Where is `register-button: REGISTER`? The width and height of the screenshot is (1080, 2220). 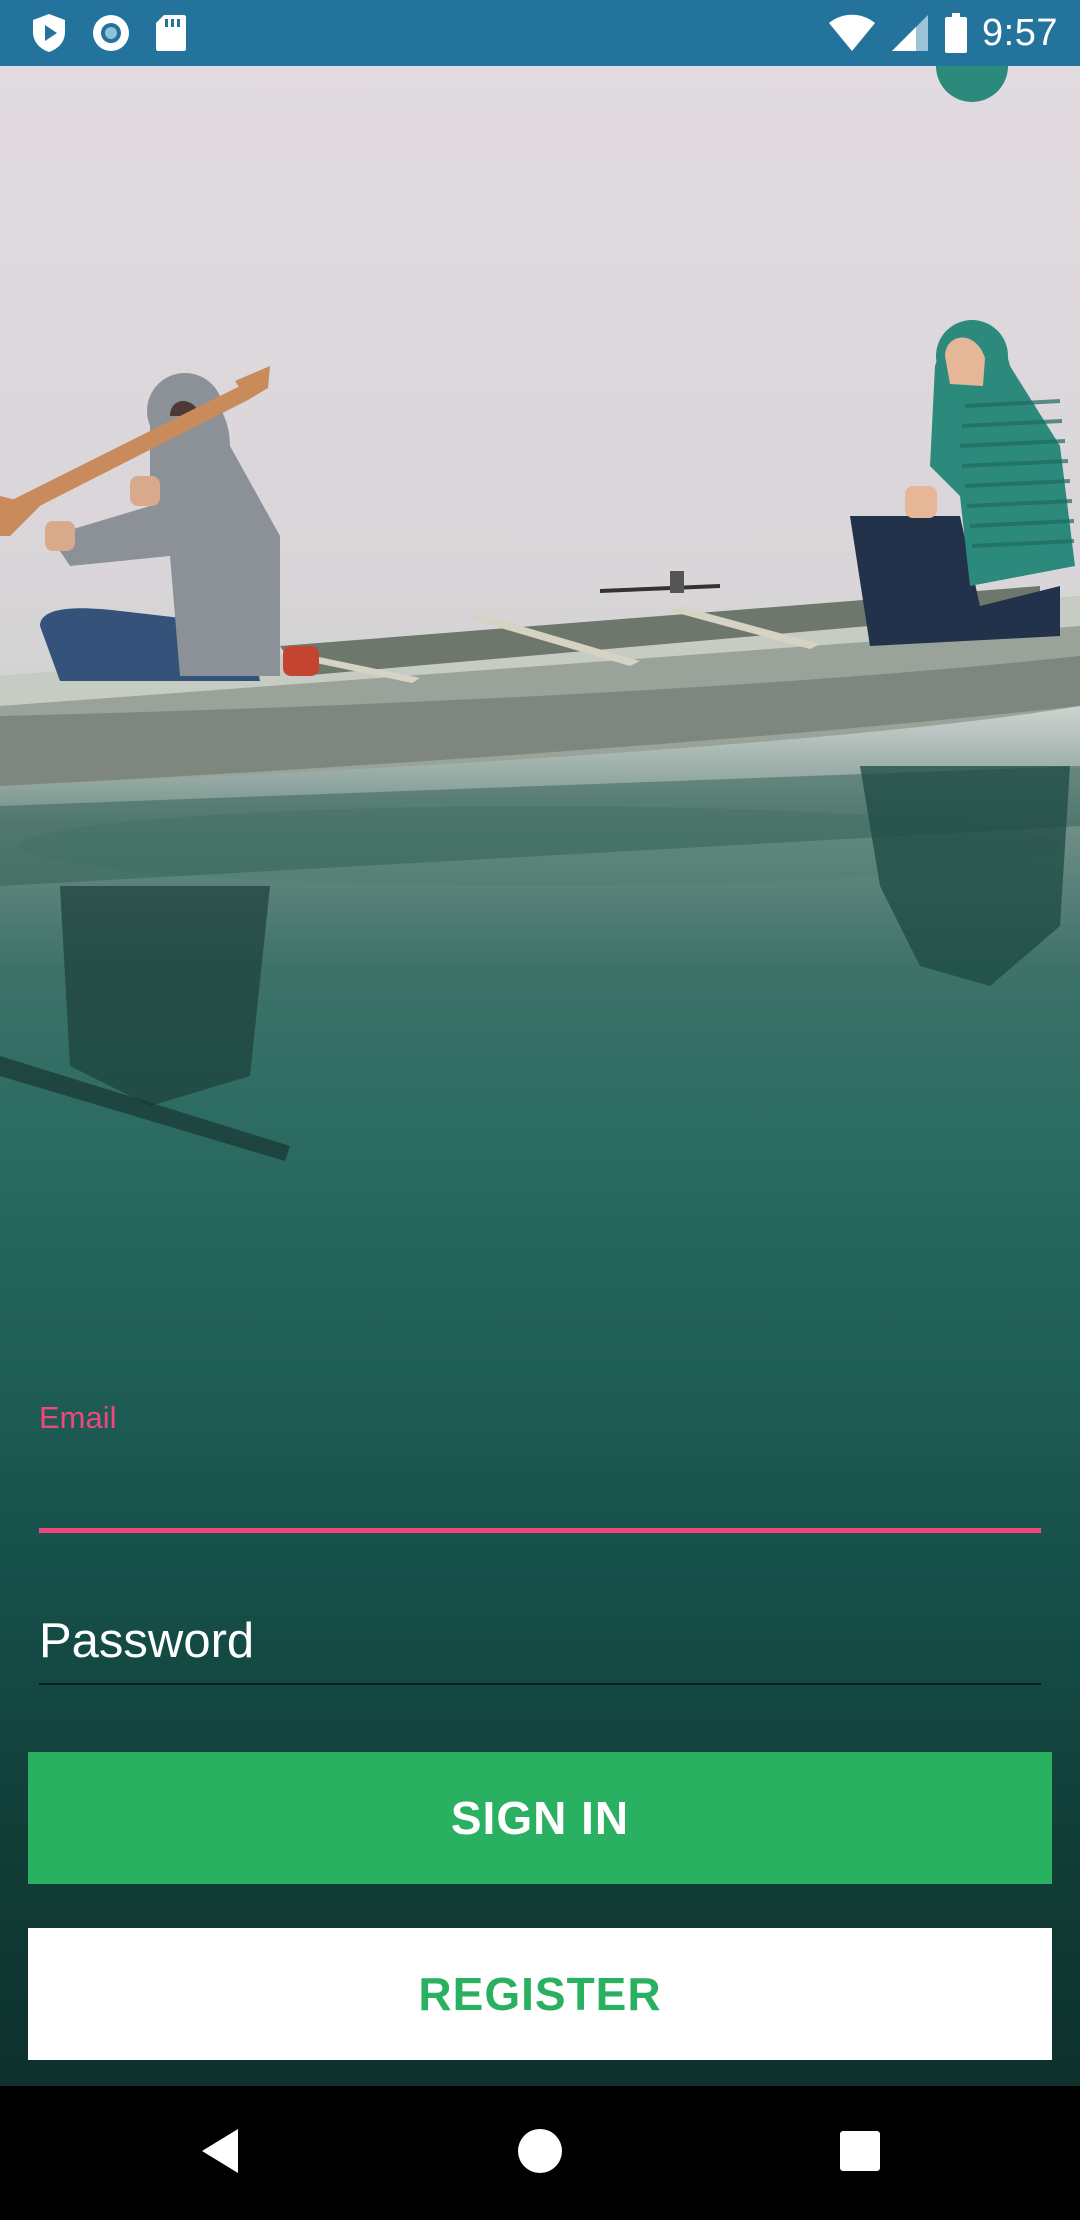
register-button: REGISTER is located at coordinates (540, 1994).